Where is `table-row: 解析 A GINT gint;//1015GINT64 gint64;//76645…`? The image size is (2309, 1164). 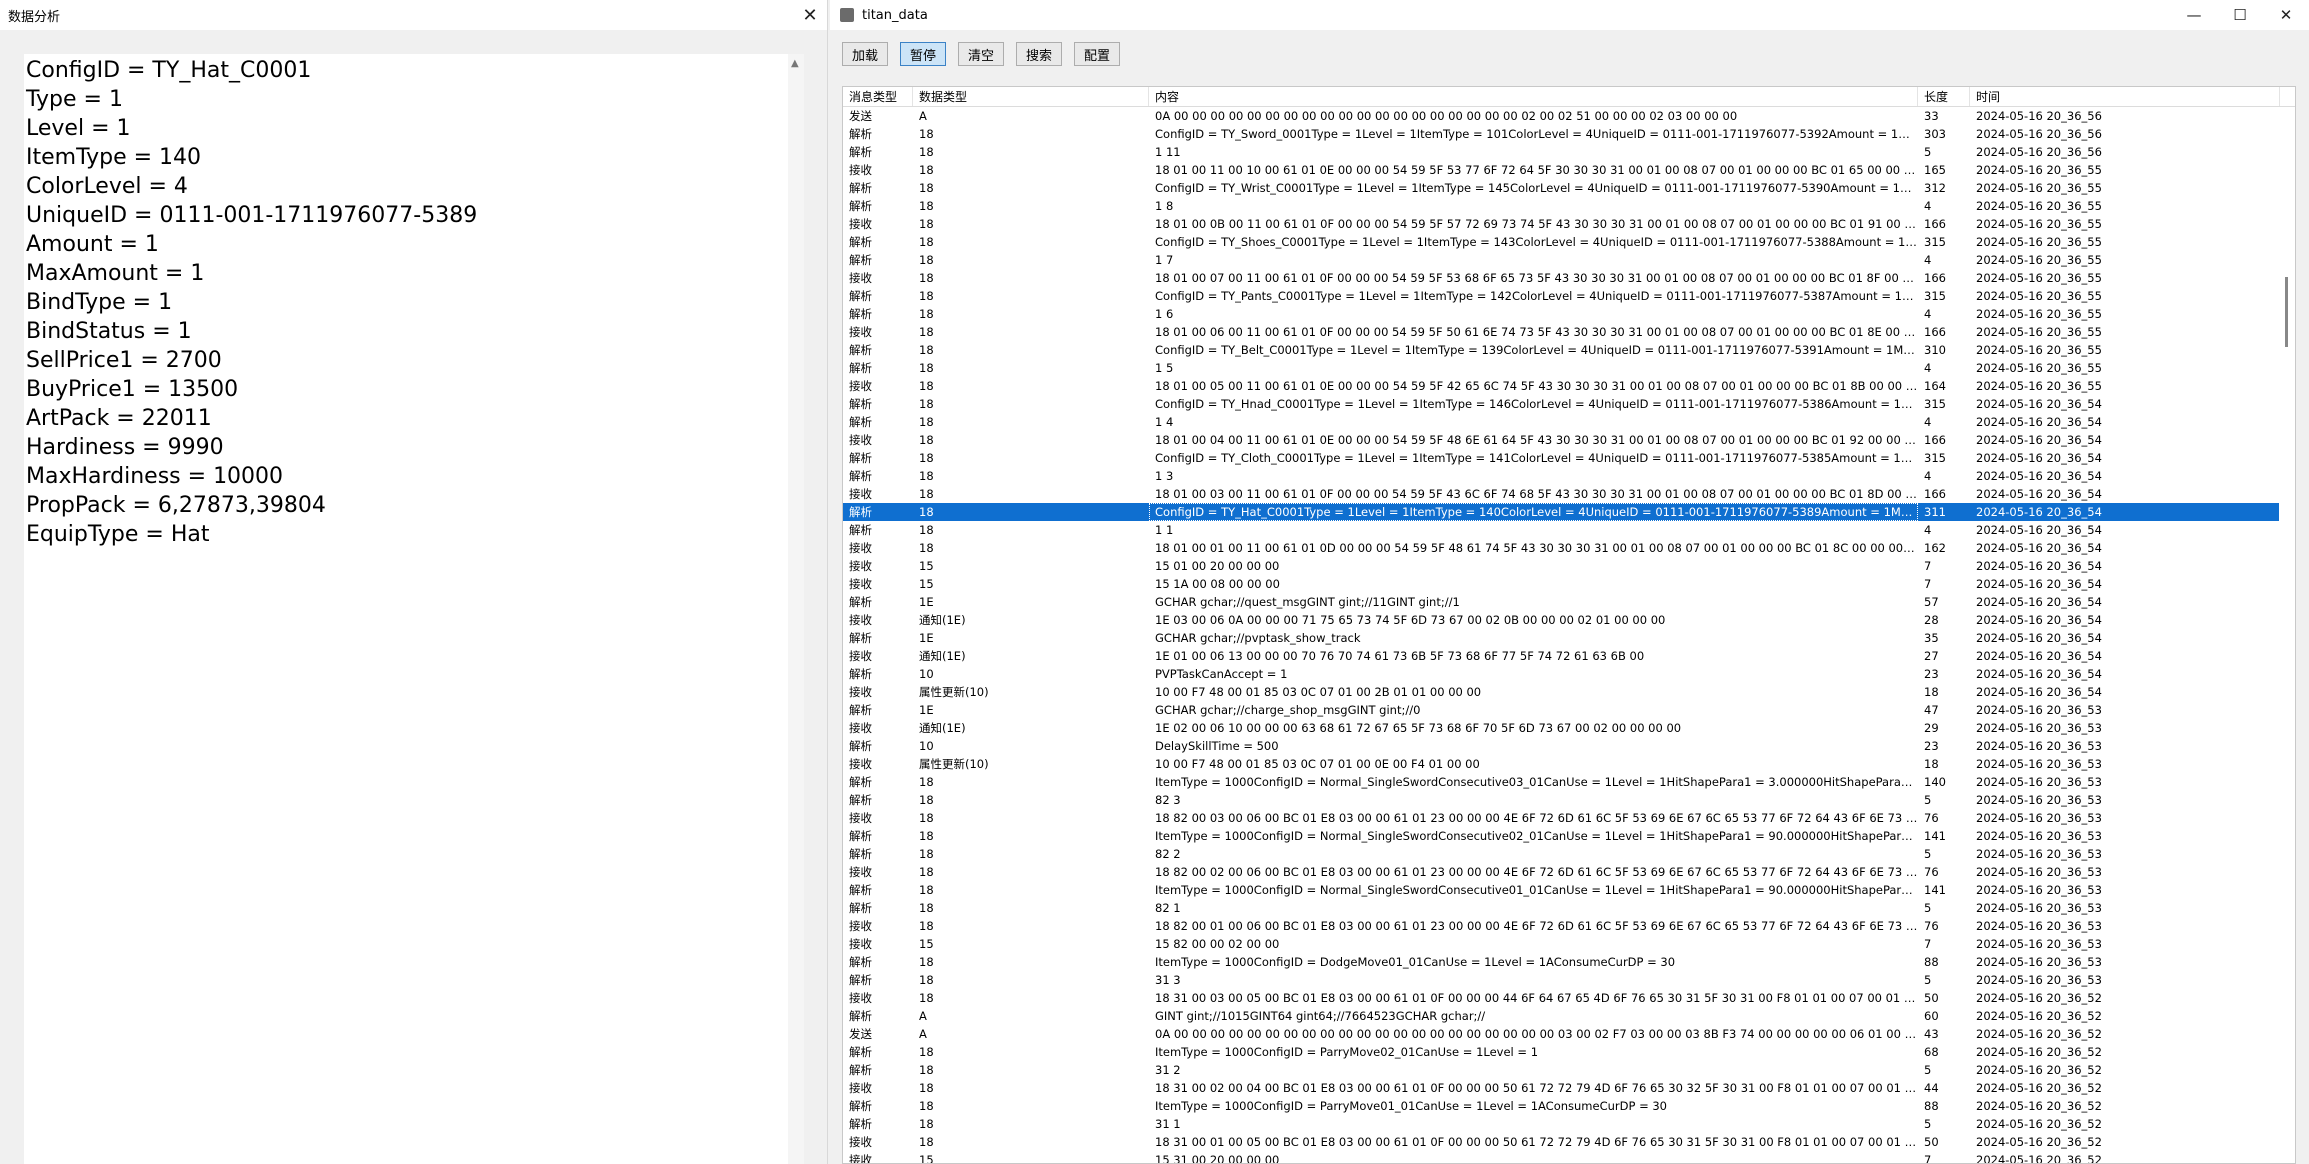 table-row: 解析 A GINT gint;//1015GINT64 gint64;//76645… is located at coordinates (1569, 1016).